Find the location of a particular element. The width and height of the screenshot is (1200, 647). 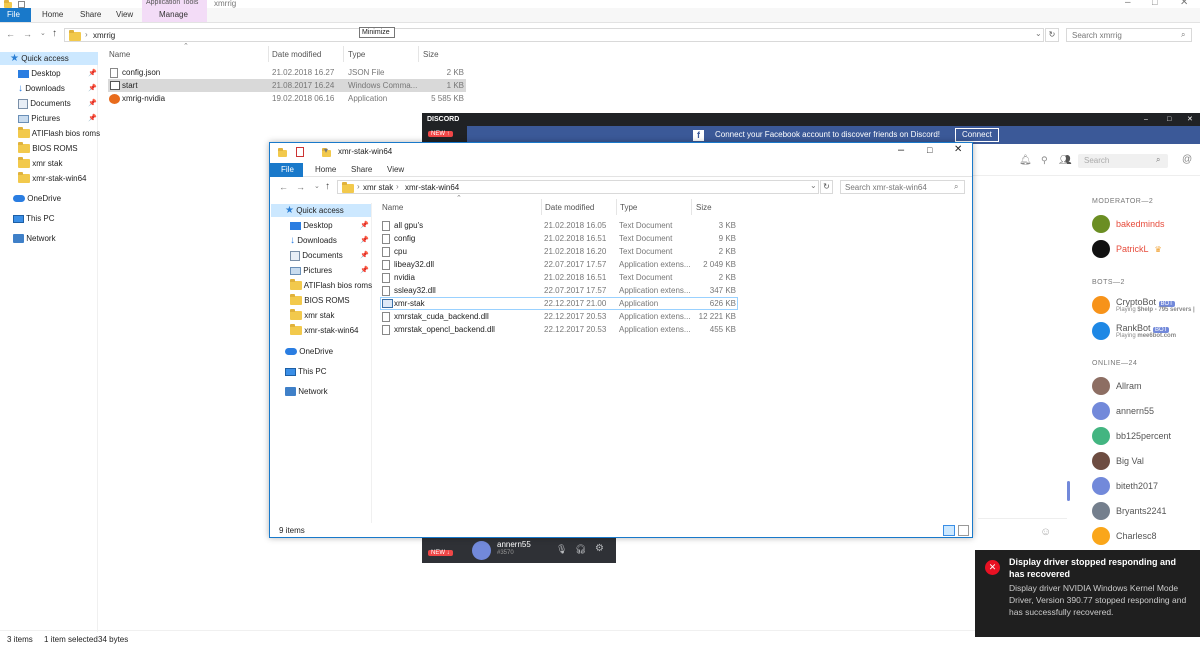

member-item: annern55 is located at coordinates (1123, 411).